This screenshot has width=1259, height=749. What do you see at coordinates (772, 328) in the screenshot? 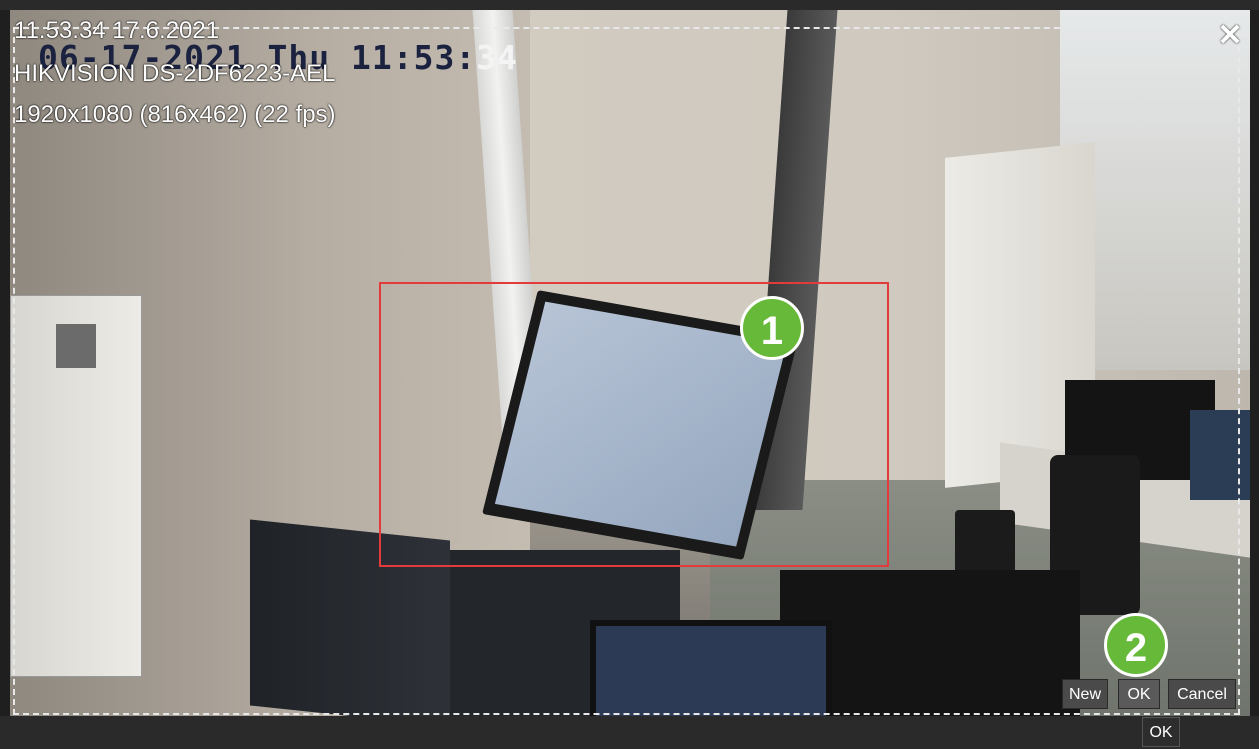
I see `callout-badge-1: 1` at bounding box center [772, 328].